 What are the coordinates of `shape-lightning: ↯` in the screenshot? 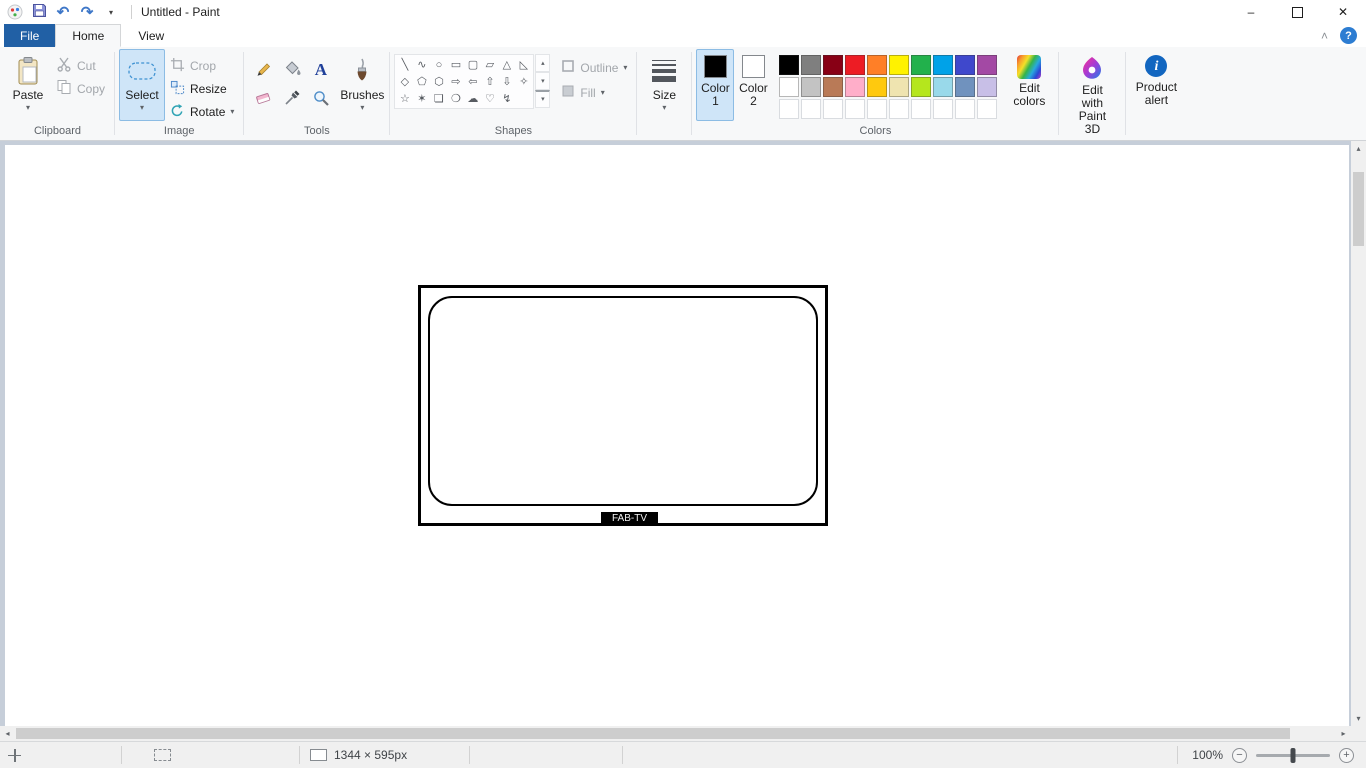 It's located at (506, 98).